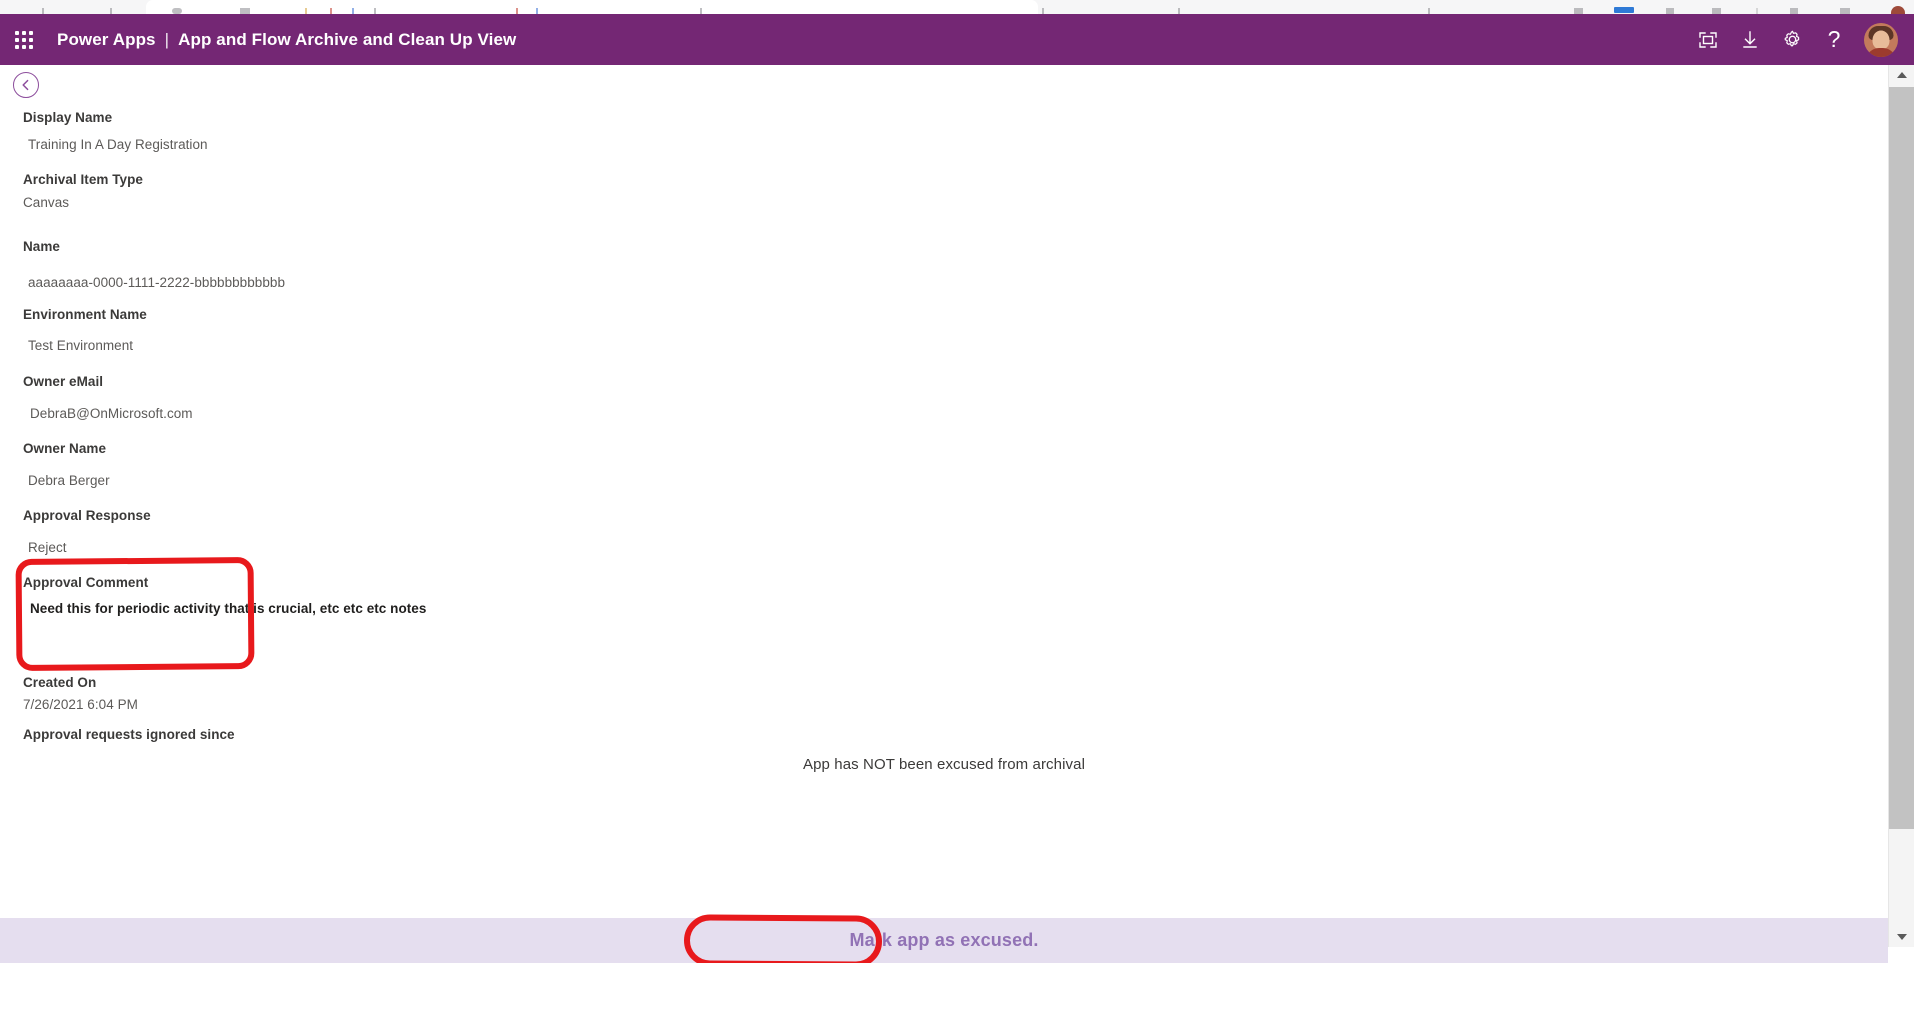 The image size is (1914, 1018). Describe the element at coordinates (69, 480) in the screenshot. I see `field-owner-name-value: Debra Berger` at that location.